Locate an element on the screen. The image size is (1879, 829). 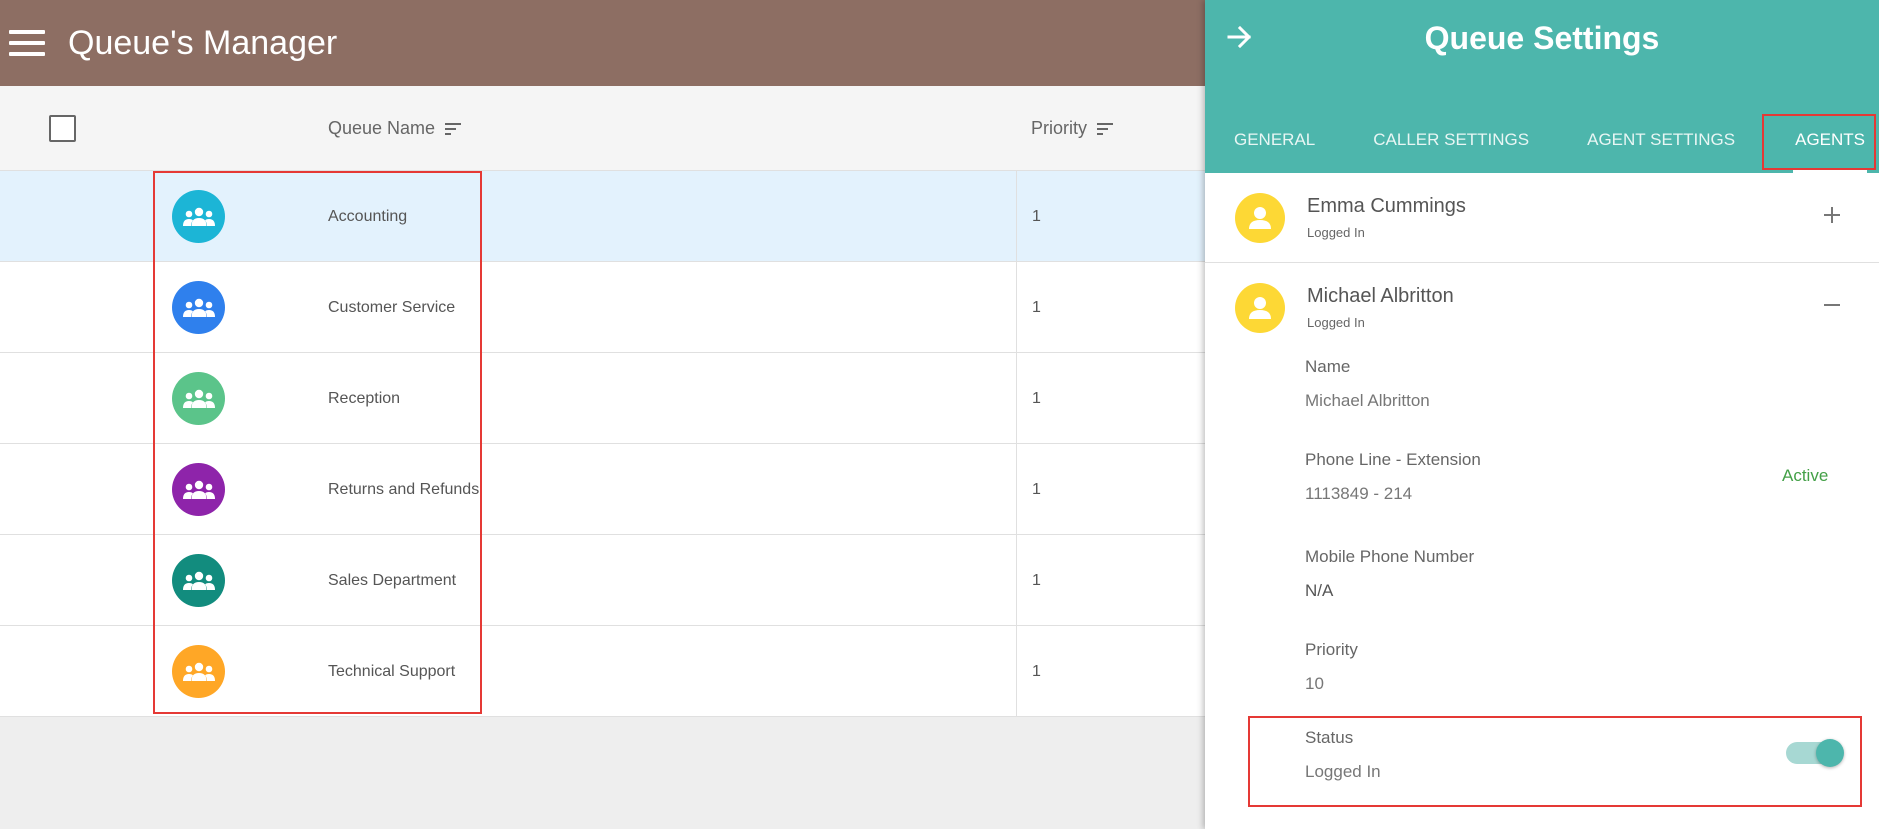
agent-row-michael-albritton: Michael Albritton Logged In is located at coordinates (1542, 308).